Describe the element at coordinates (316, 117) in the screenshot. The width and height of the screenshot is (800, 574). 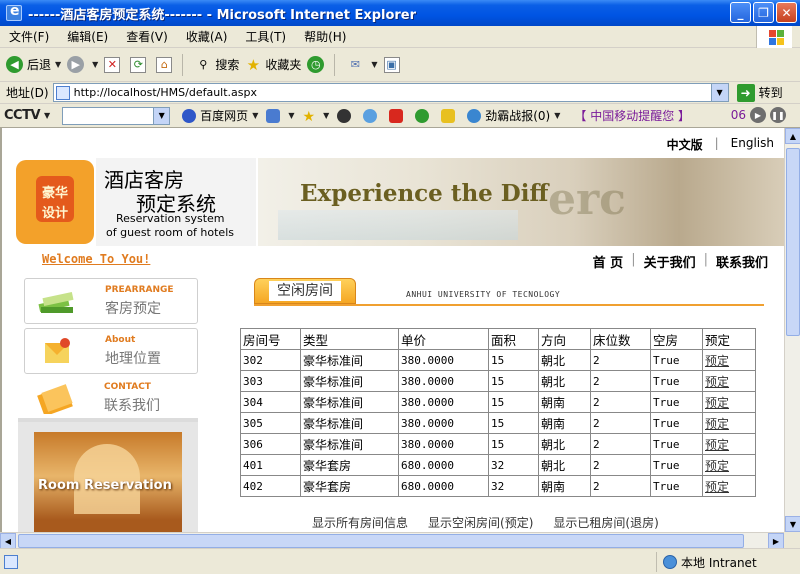
I see `star-button: ★ ▼` at that location.